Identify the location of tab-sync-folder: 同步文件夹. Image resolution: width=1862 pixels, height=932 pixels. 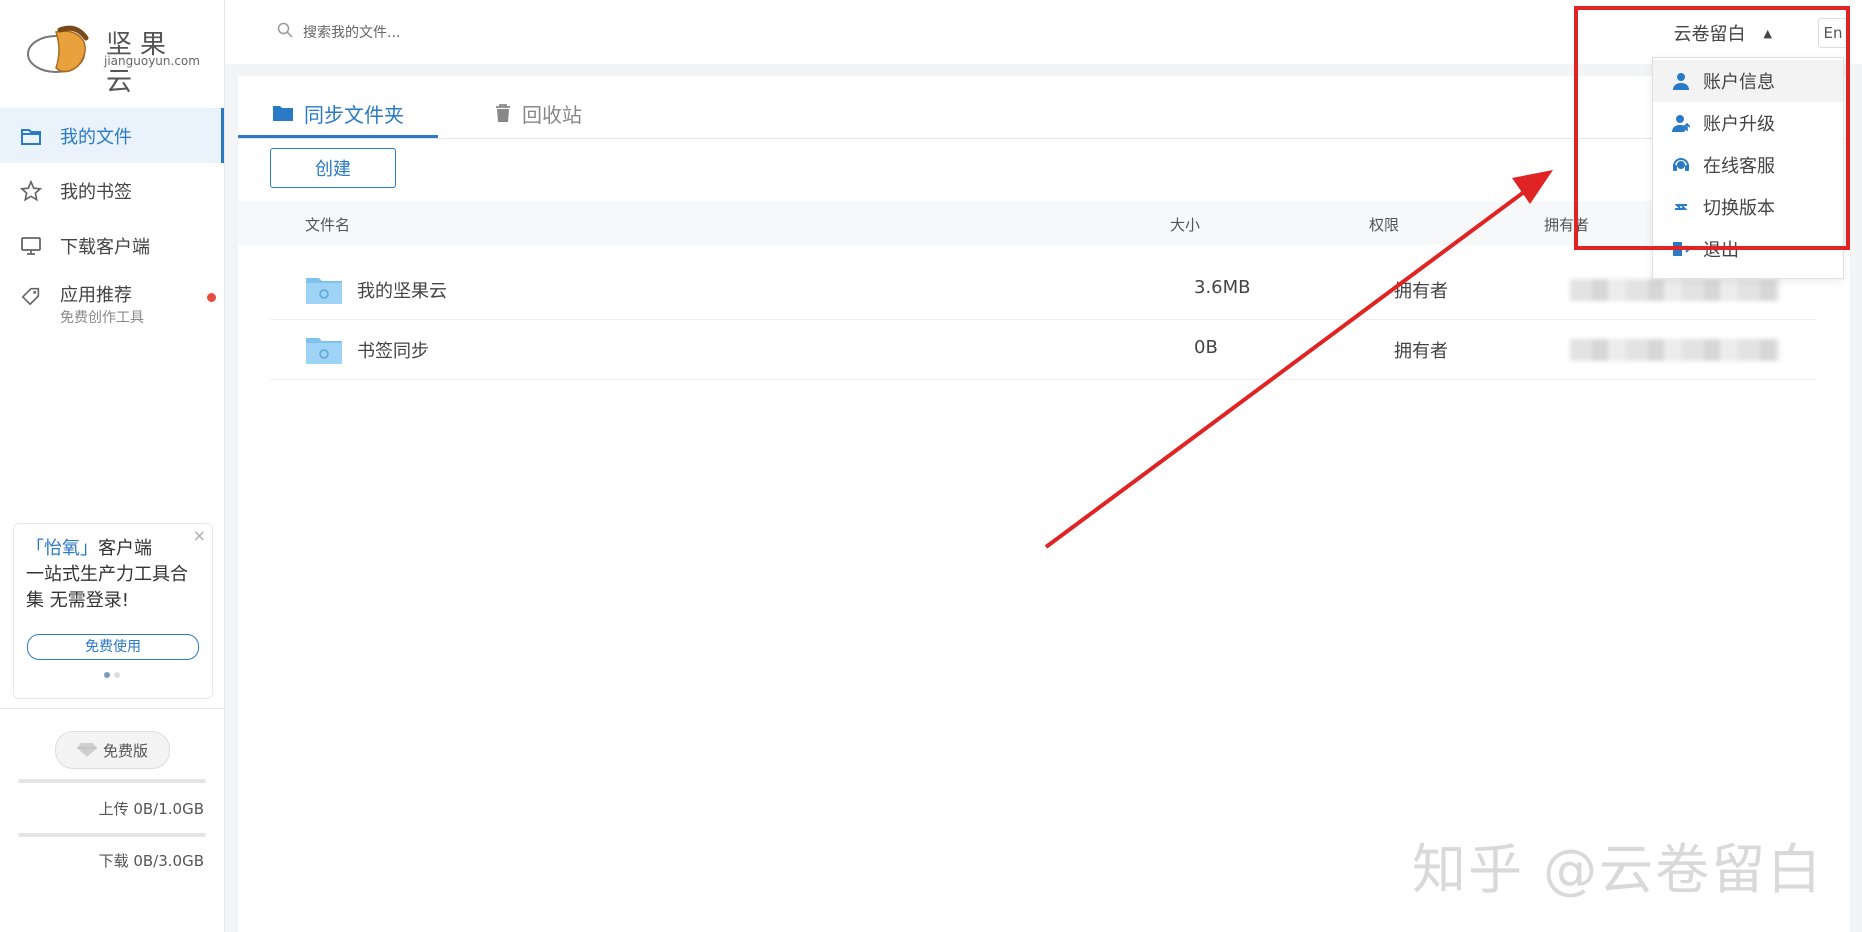
(338, 113).